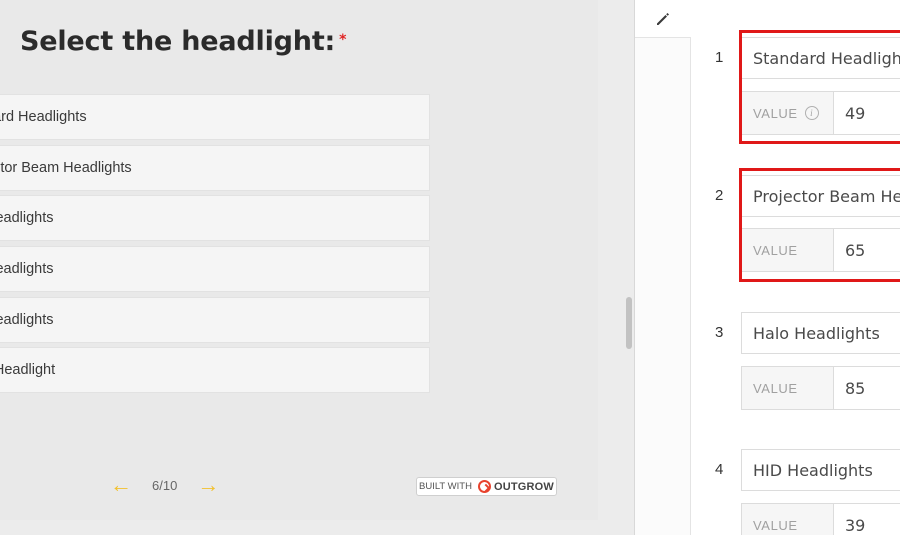 The image size is (900, 535). I want to click on option-label: r Headlight, so click(28, 370).